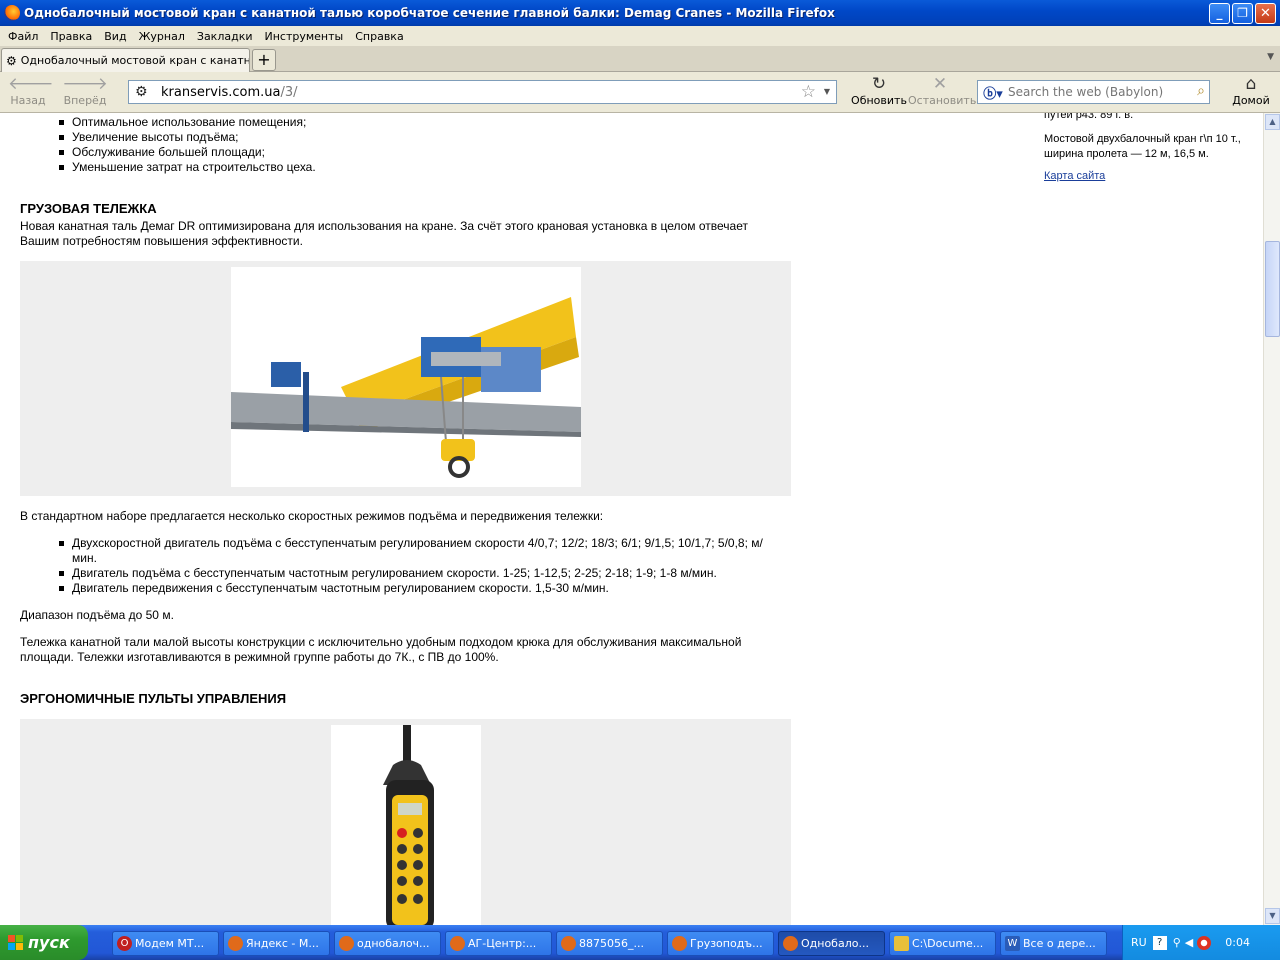 The image size is (1280, 960). I want to click on reload-button: ↻ Обновить, so click(879, 90).